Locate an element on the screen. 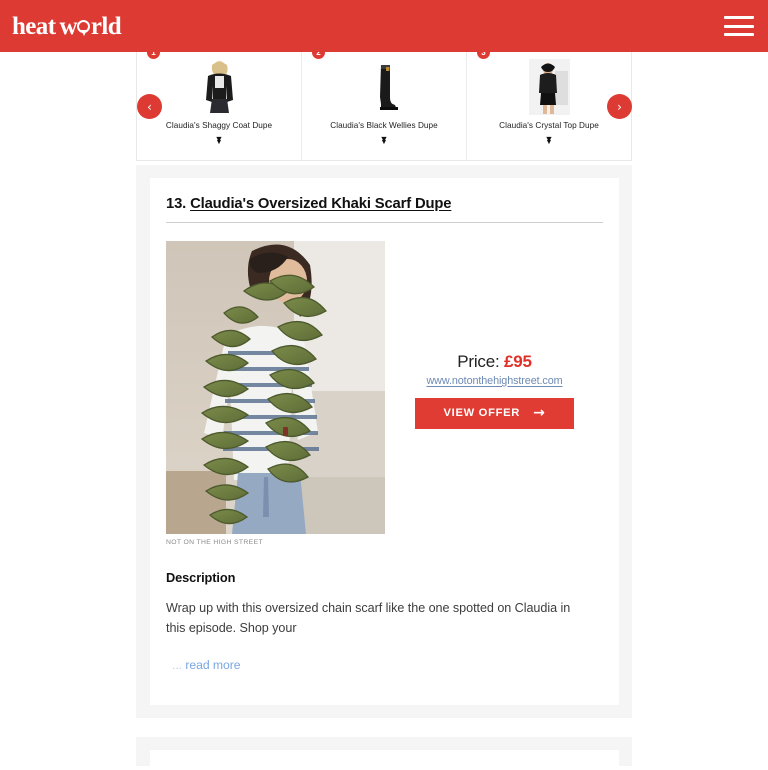  carousel-prev-button: ‹ is located at coordinates (149, 106).